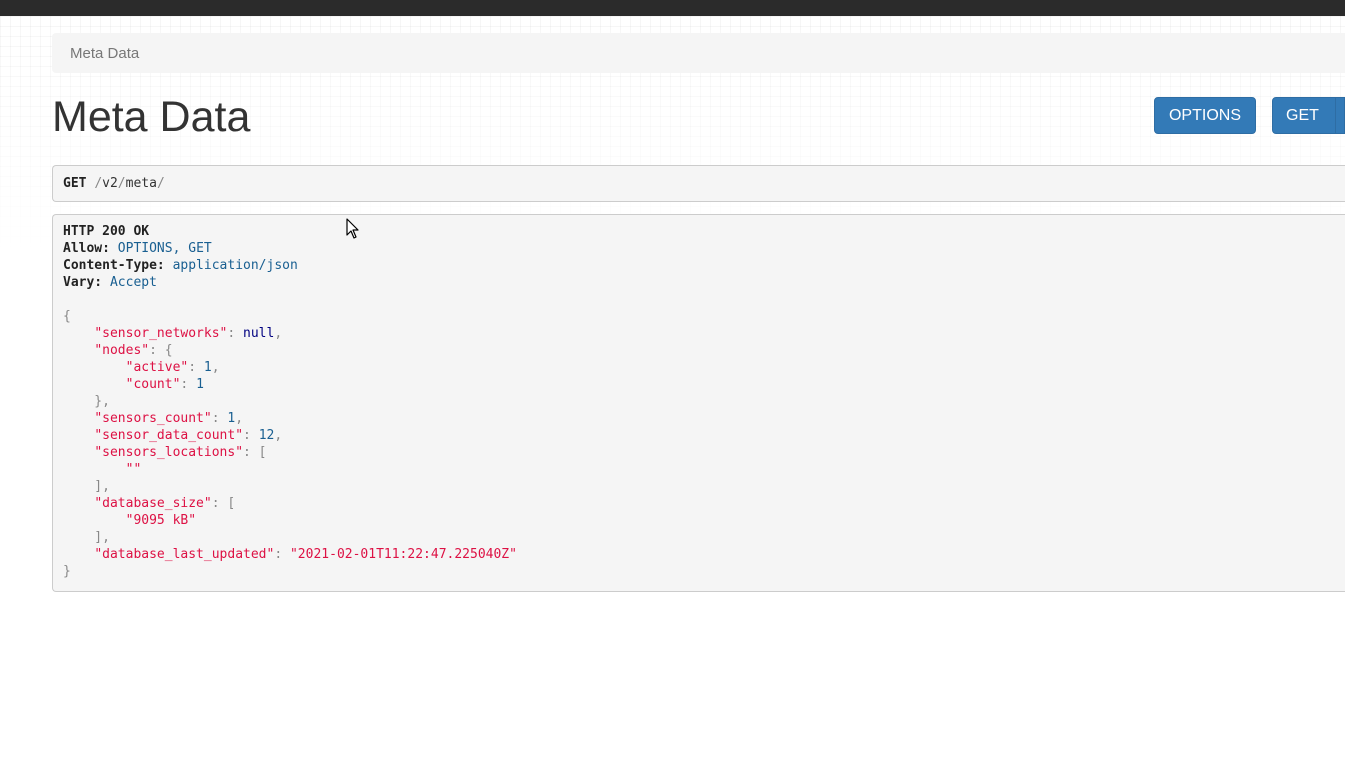 This screenshot has height=759, width=1345. What do you see at coordinates (122, 350) in the screenshot?
I see `json-key: "nodes"` at bounding box center [122, 350].